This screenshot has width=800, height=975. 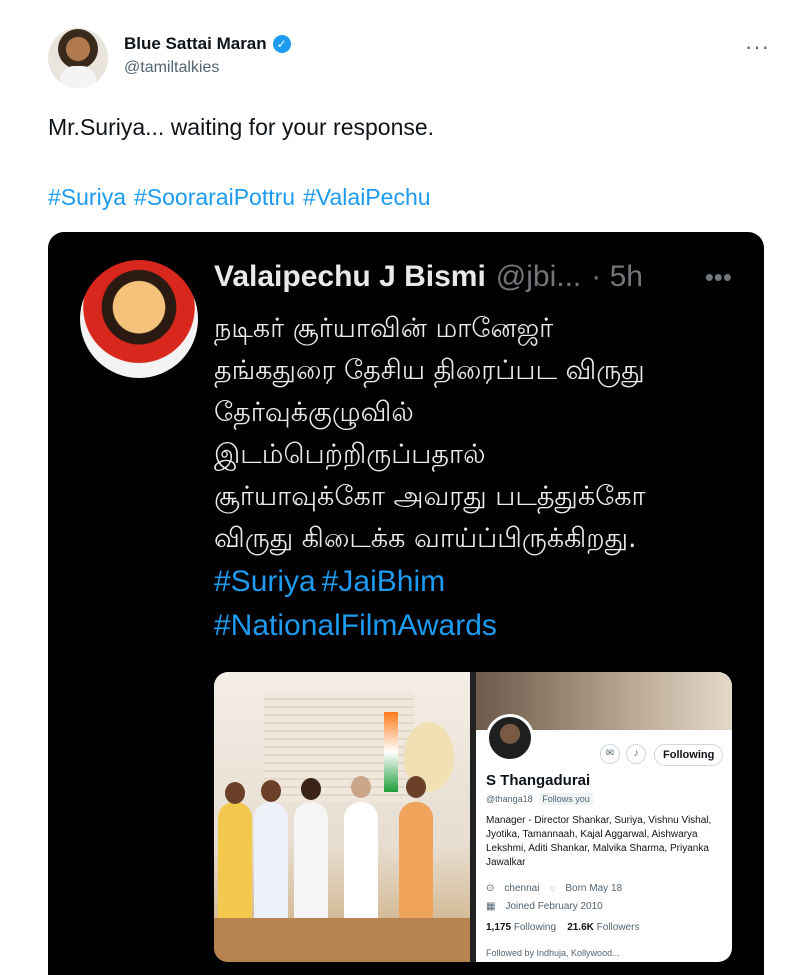 I want to click on tweet-text: Mr.Suriya... waiting for your response., so click(x=241, y=127).